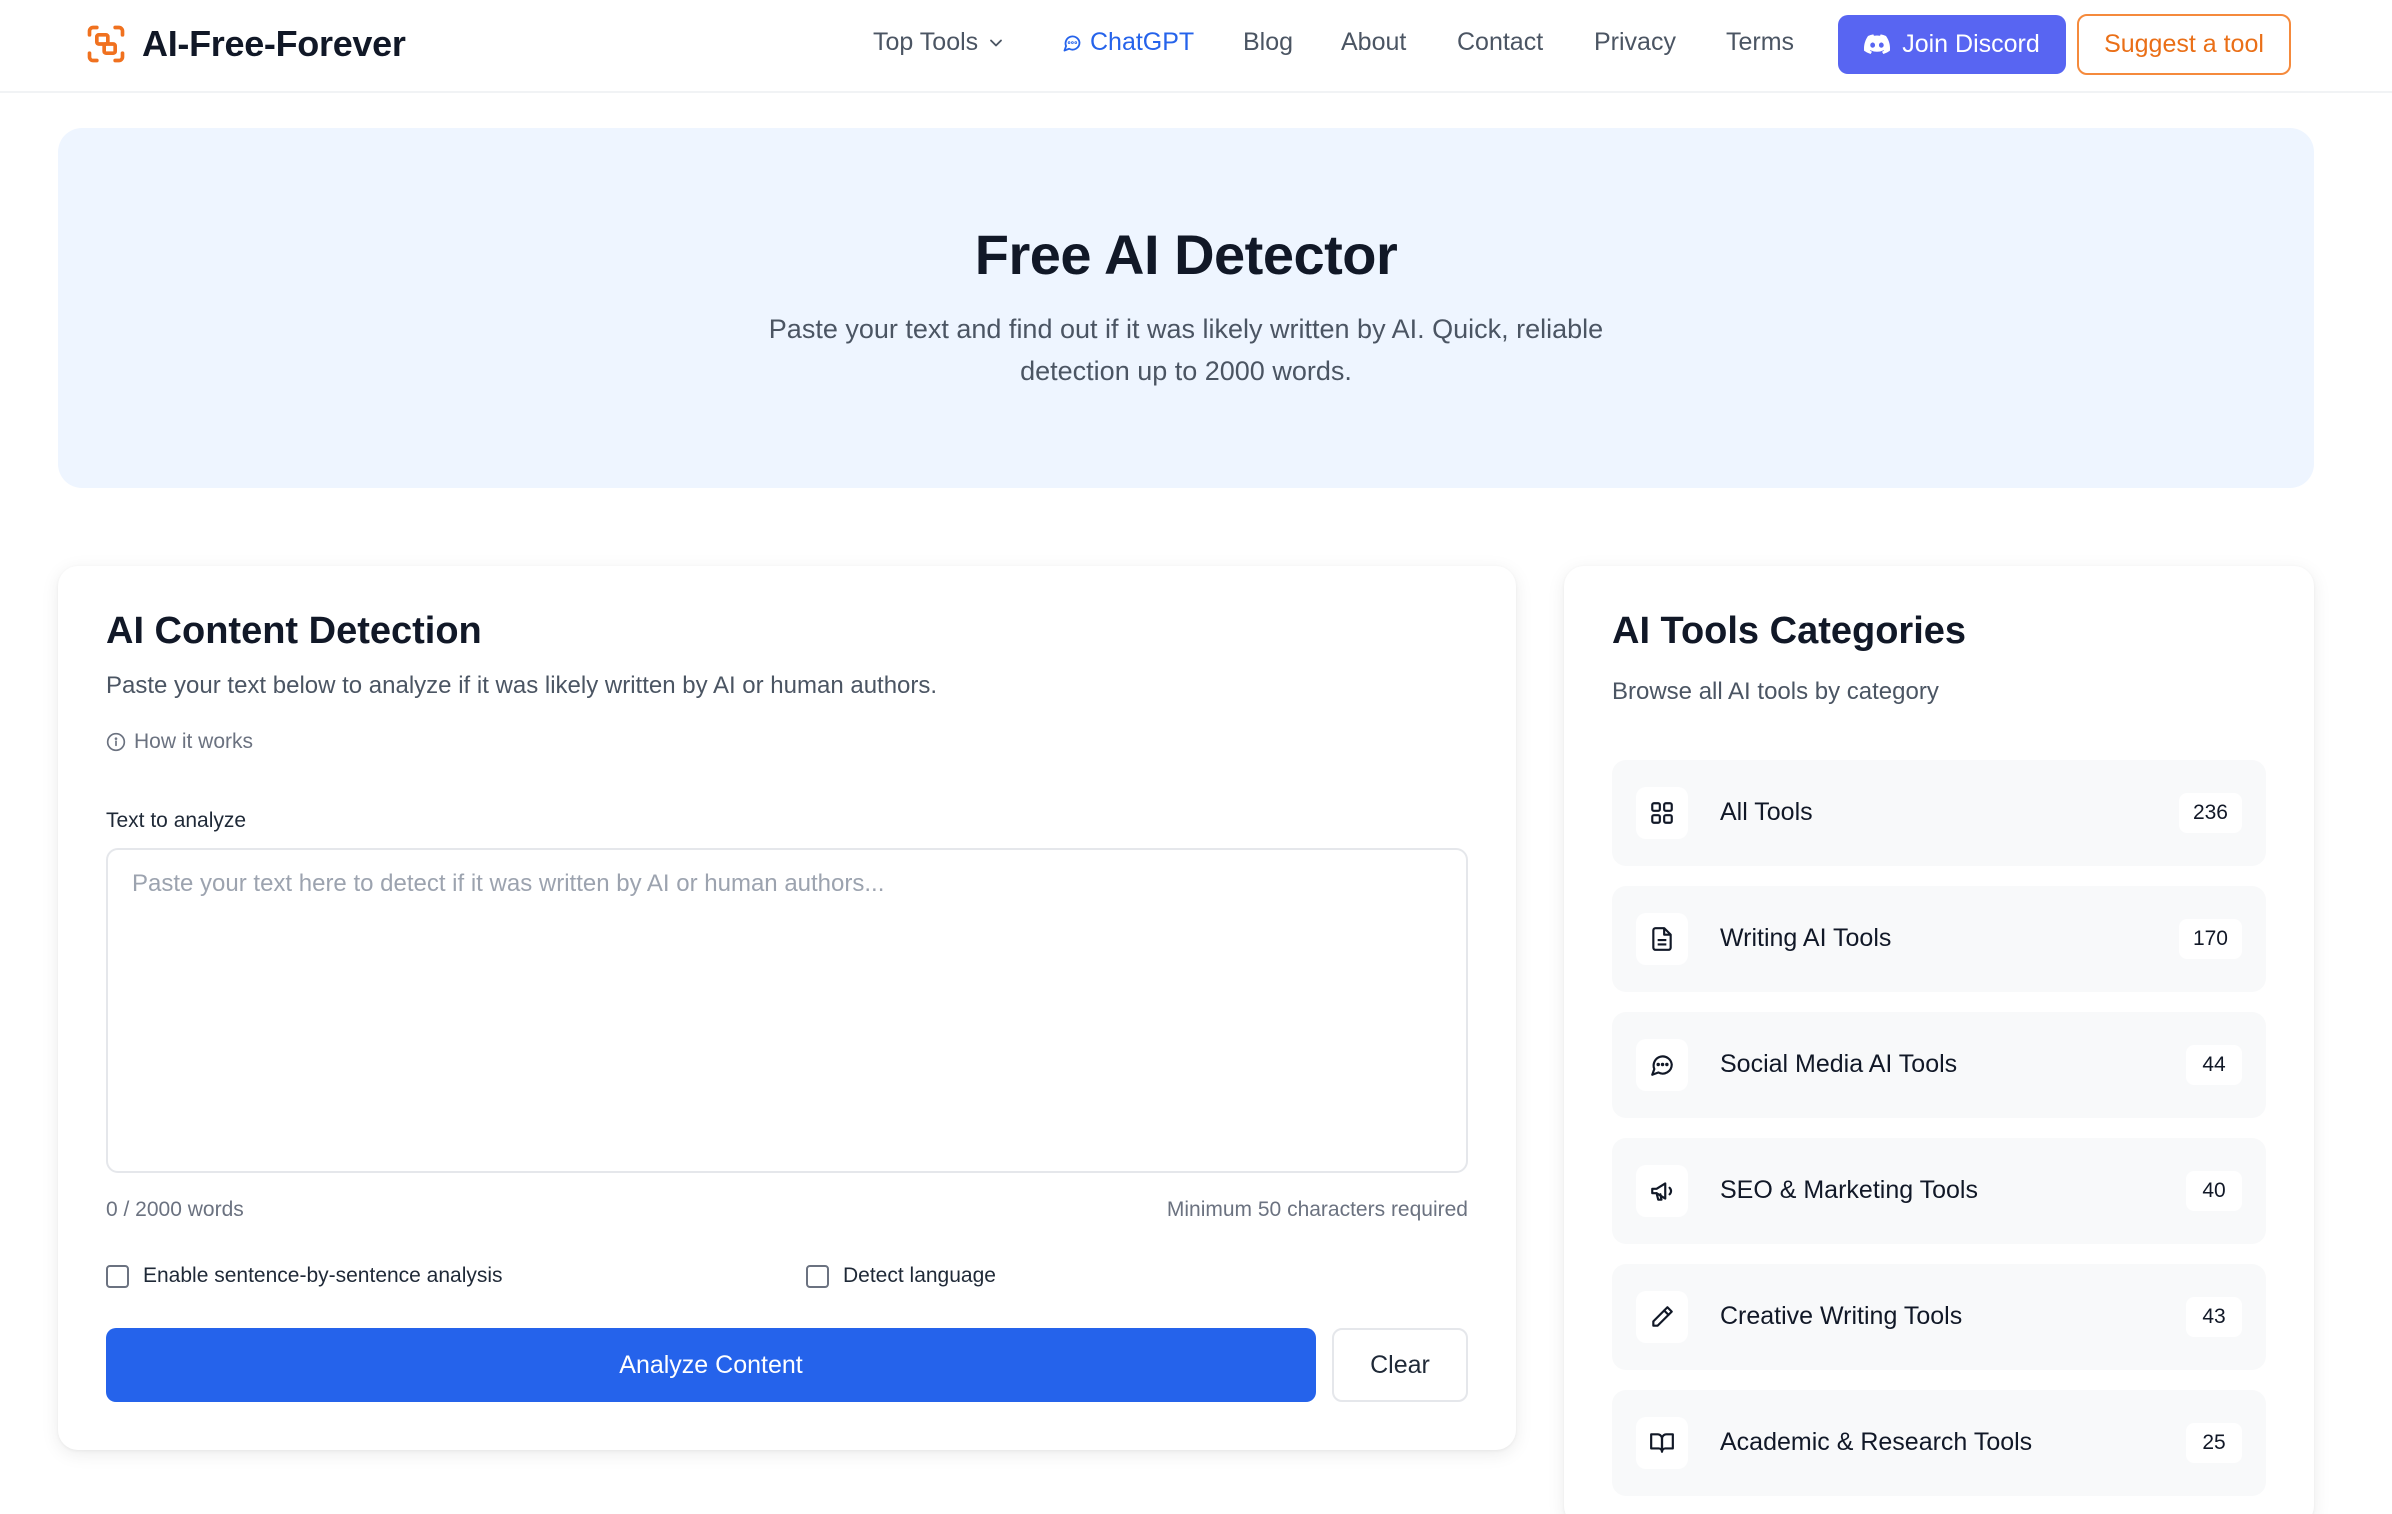 This screenshot has width=2392, height=1514. I want to click on text-to-analyze-input, so click(787, 1010).